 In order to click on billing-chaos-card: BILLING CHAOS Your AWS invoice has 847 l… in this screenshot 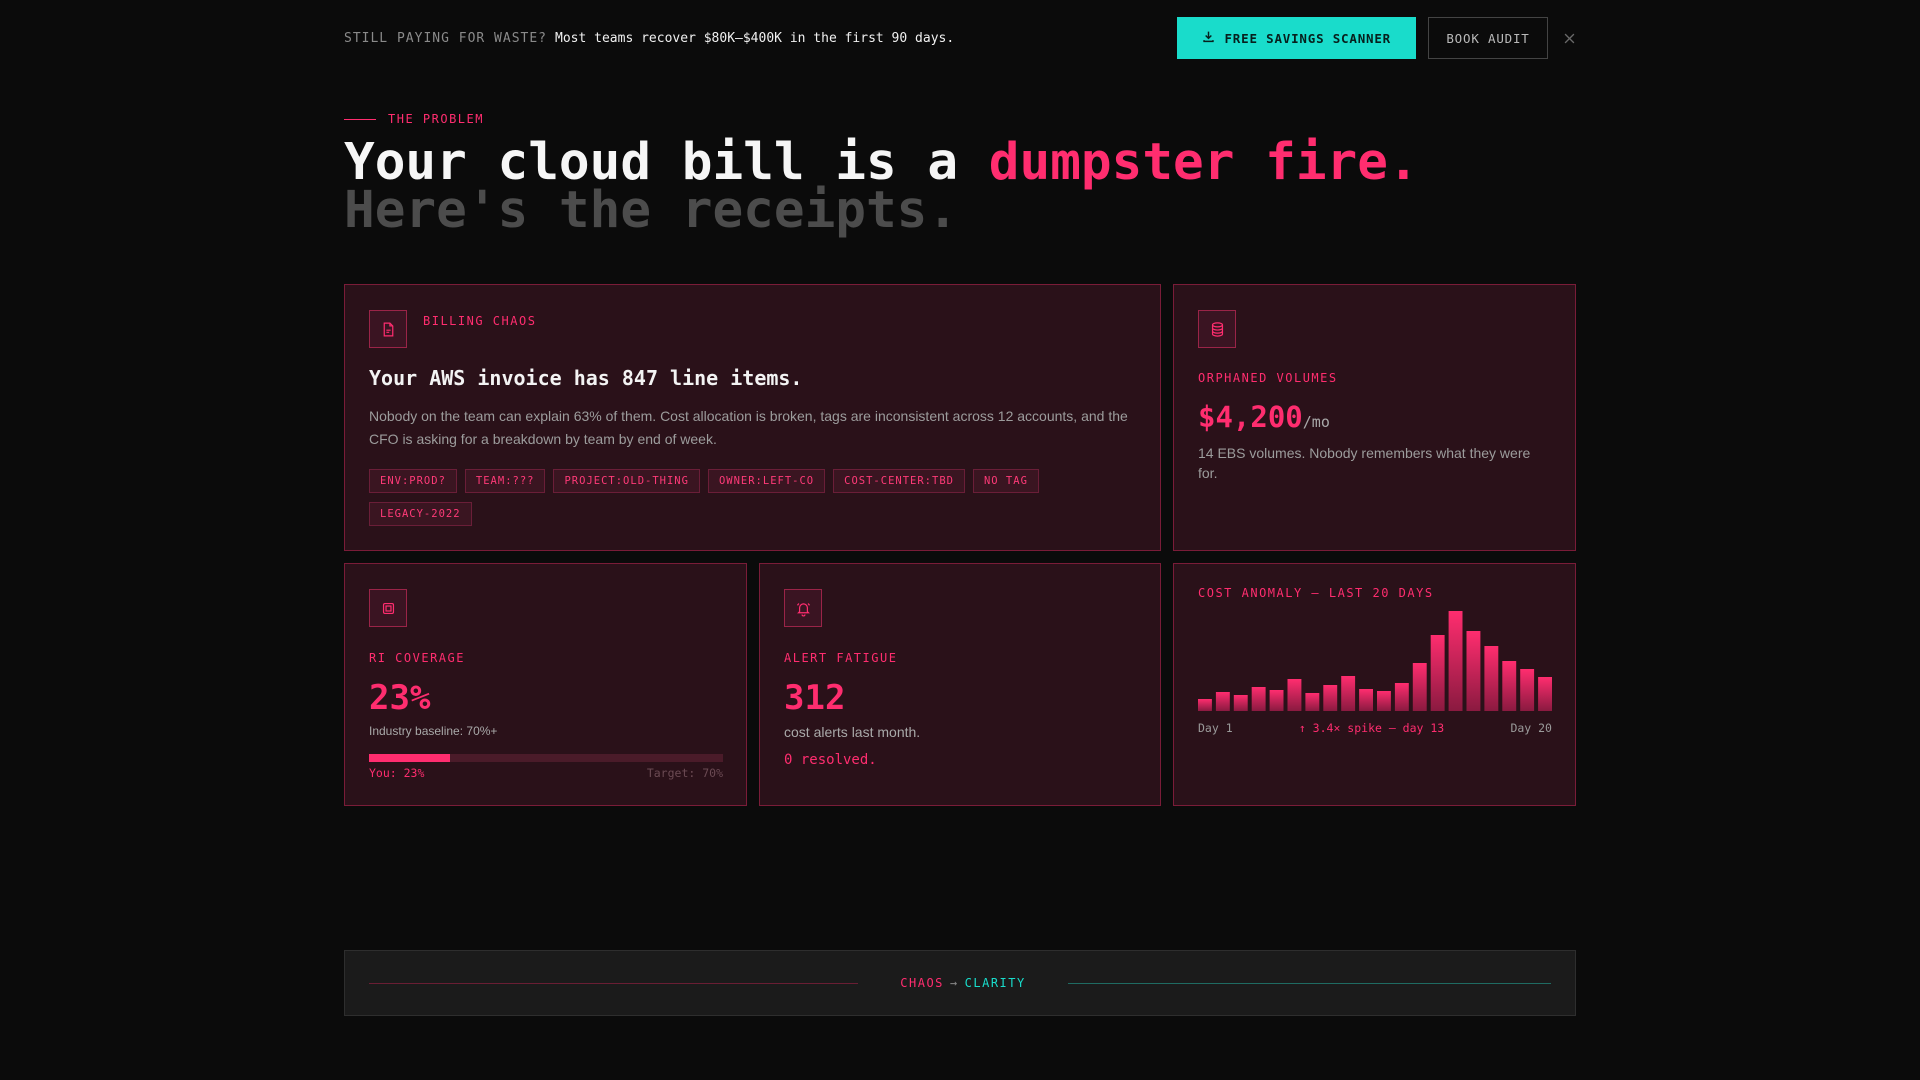, I will do `click(752, 417)`.